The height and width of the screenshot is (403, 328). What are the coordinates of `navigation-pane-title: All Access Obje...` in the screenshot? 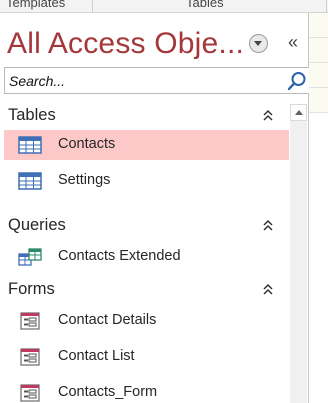 It's located at (125, 44).